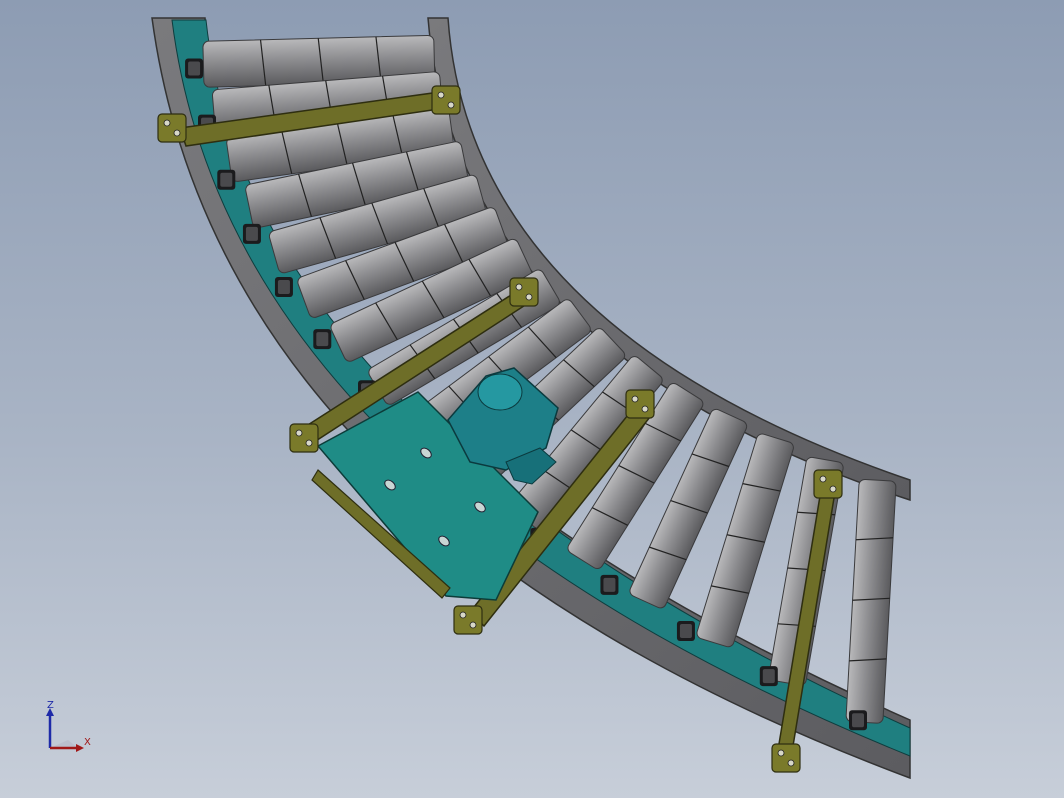 This screenshot has width=1064, height=798. What do you see at coordinates (68, 726) in the screenshot?
I see `coordinate-axis-triad: Z X` at bounding box center [68, 726].